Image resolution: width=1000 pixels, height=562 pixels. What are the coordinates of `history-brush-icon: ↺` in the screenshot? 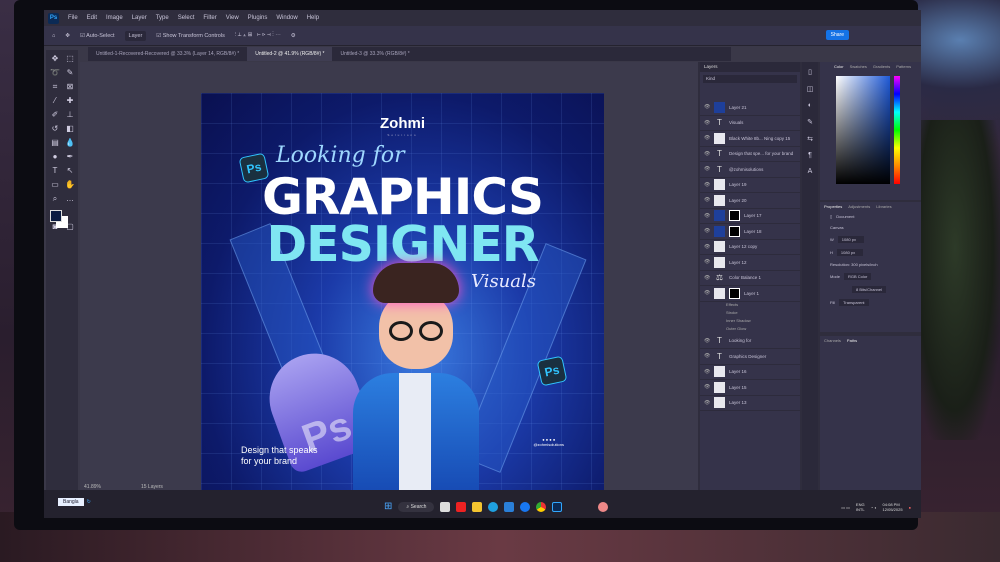 It's located at (55, 130).